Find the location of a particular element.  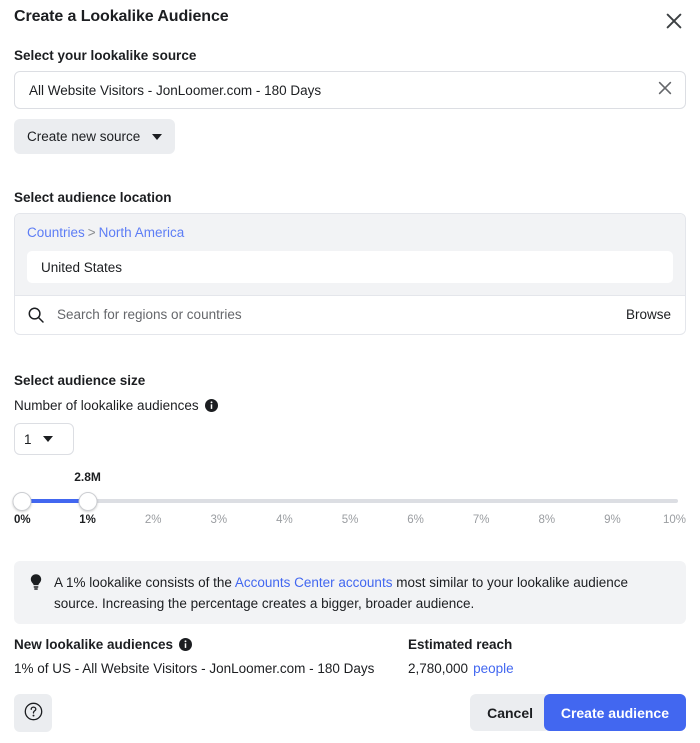

slider-handle-lower is located at coordinates (22, 501).